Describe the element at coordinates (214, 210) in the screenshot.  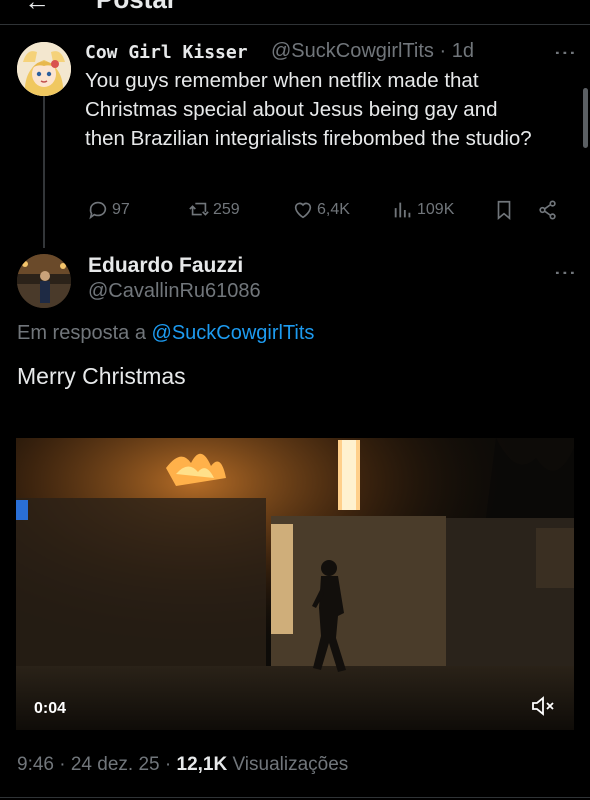
I see `repost-button: 259` at that location.